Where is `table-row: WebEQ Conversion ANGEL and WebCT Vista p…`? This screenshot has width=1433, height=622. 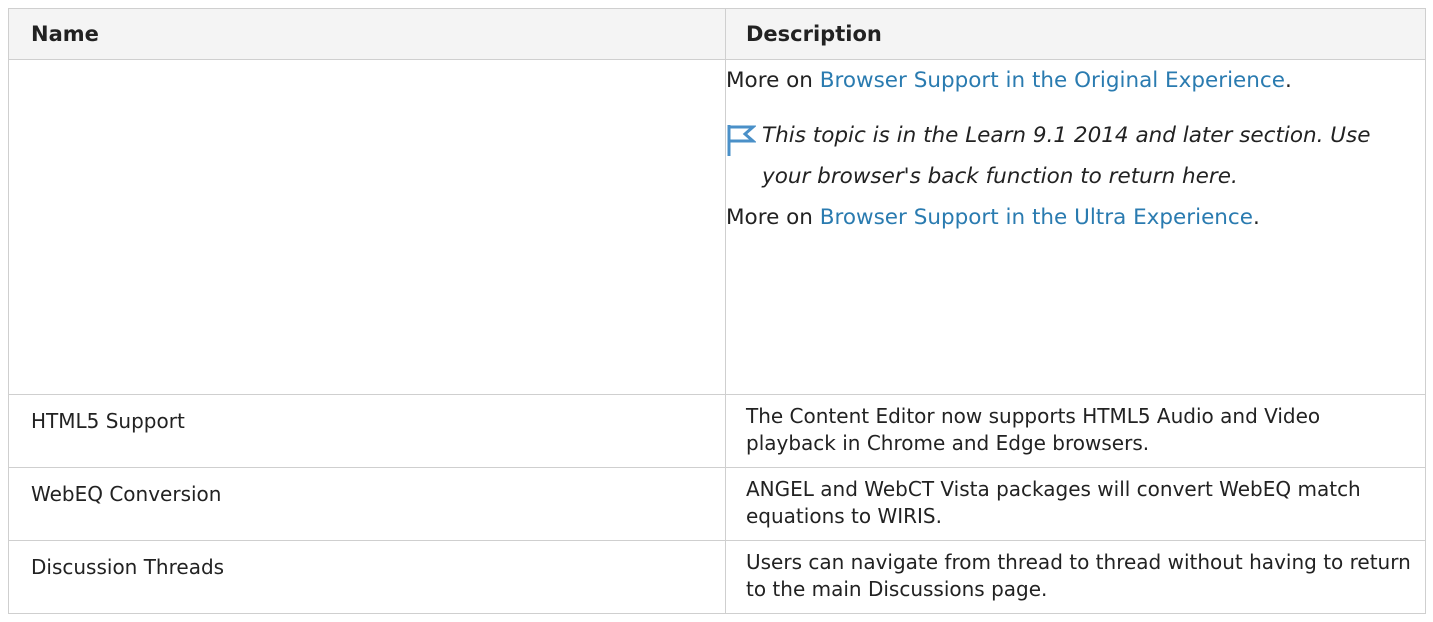
table-row: WebEQ Conversion ANGEL and WebCT Vista p… is located at coordinates (717, 504).